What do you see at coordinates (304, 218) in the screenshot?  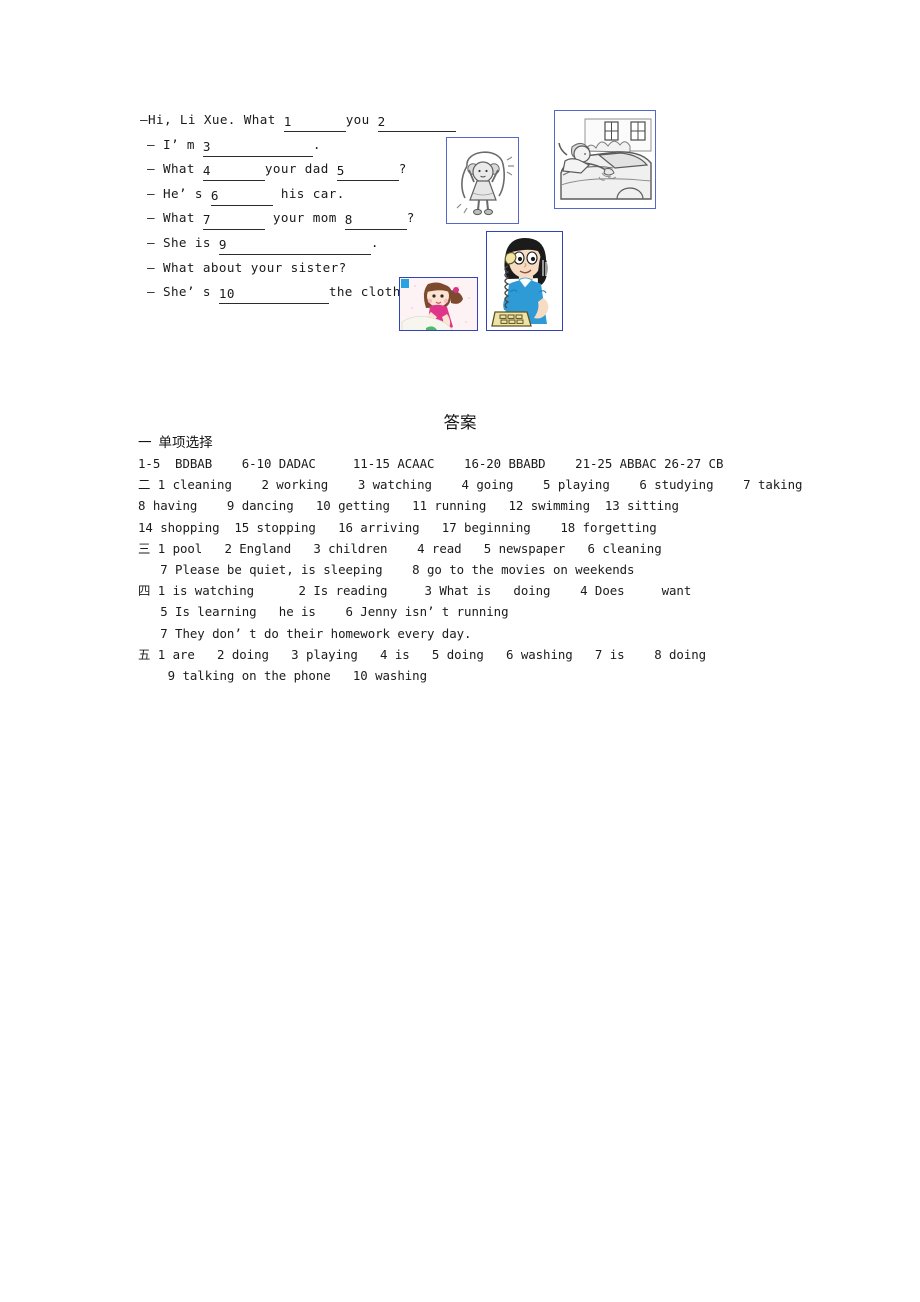 I see `dialogue-text: your mom` at bounding box center [304, 218].